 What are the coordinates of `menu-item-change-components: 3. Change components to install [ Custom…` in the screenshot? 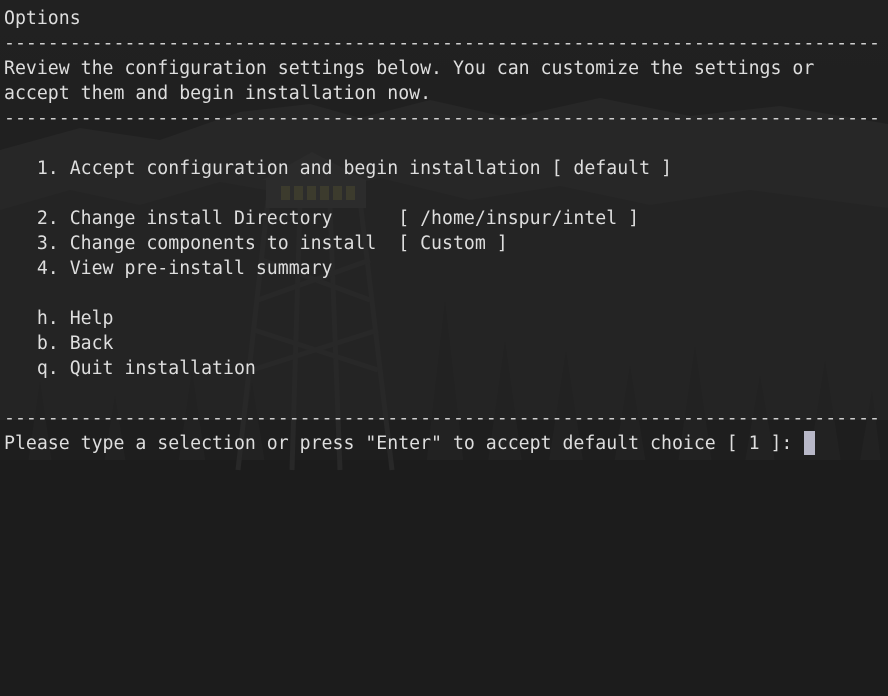 It's located at (444, 243).